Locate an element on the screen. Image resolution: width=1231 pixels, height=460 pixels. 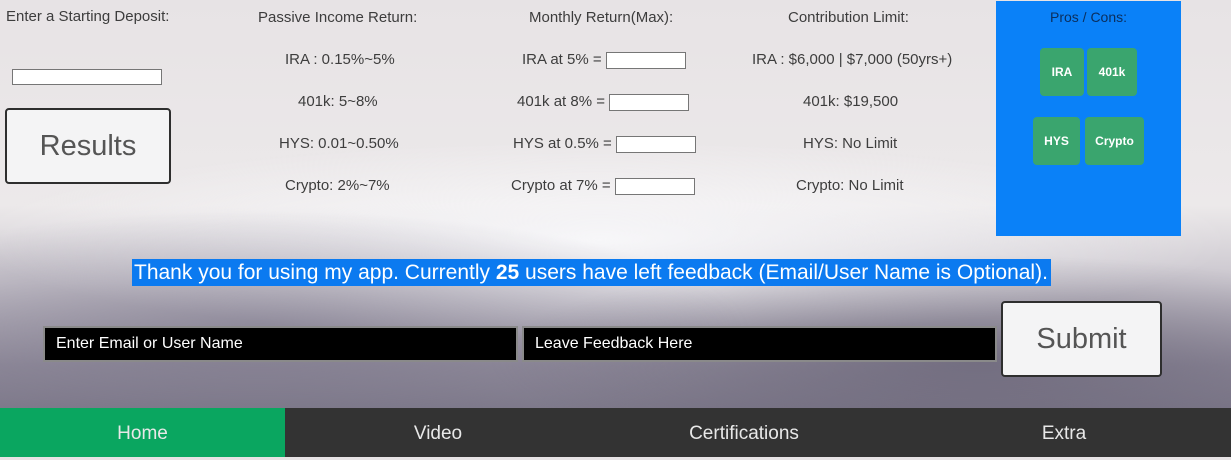
passive-row-401k: 401k: 5~8% is located at coordinates (338, 101).